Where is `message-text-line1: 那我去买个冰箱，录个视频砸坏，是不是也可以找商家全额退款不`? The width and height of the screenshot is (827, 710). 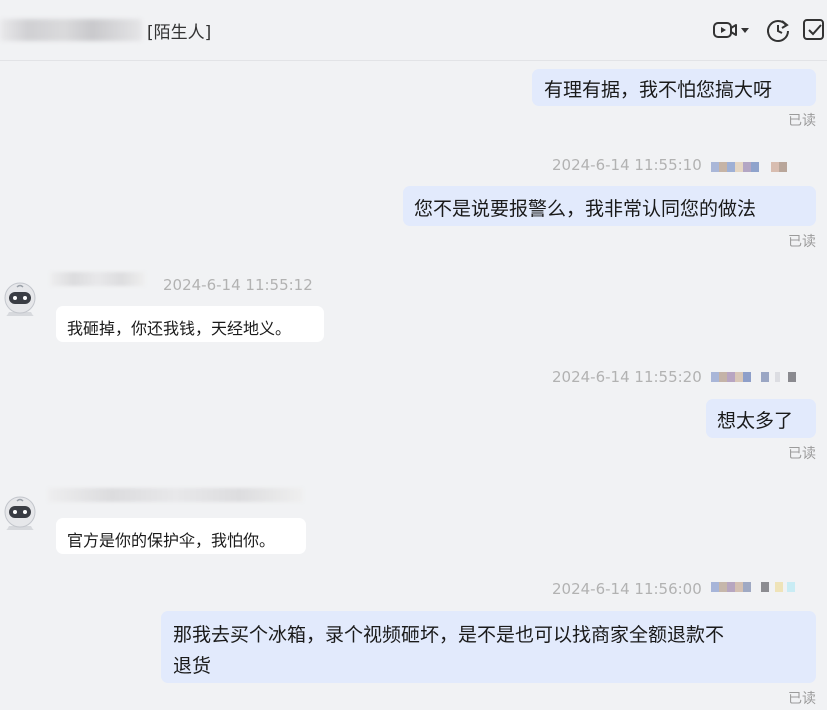 message-text-line1: 那我去买个冰箱，录个视频砸坏，是不是也可以找商家全额退款不 is located at coordinates (449, 635).